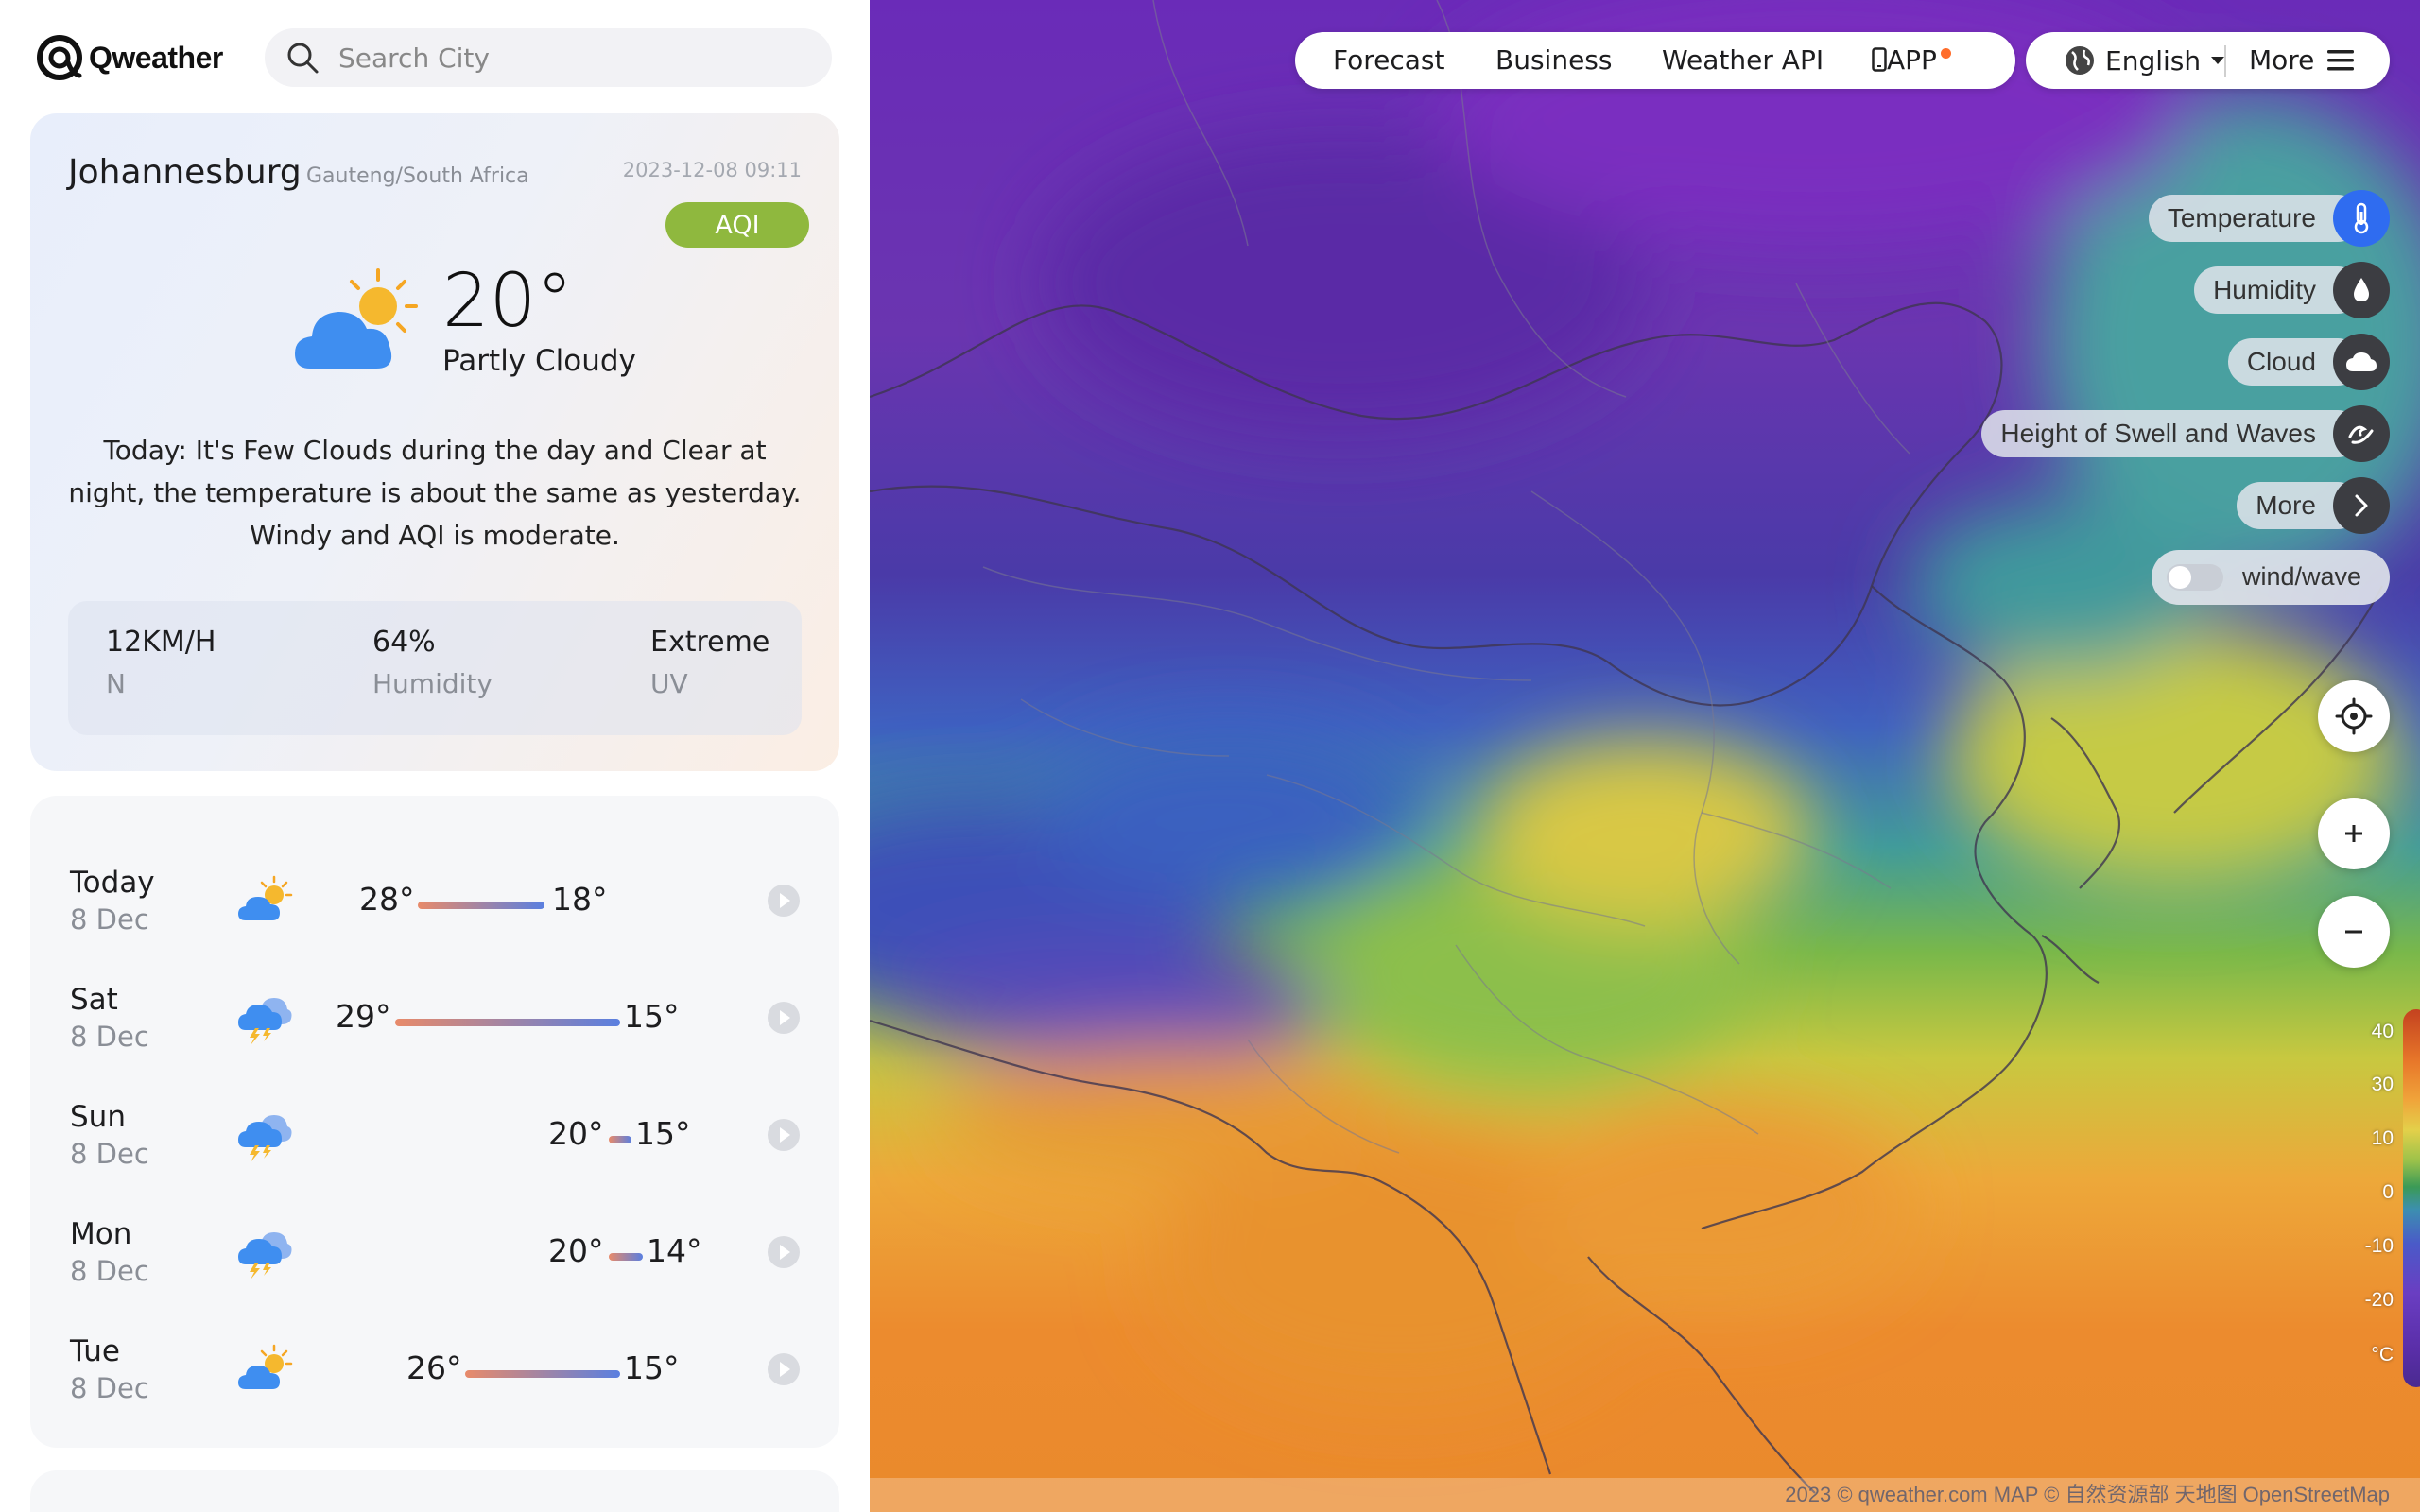 The width and height of the screenshot is (2420, 1512). Describe the element at coordinates (2292, 290) in the screenshot. I see `layer-humidity: Humidity` at that location.